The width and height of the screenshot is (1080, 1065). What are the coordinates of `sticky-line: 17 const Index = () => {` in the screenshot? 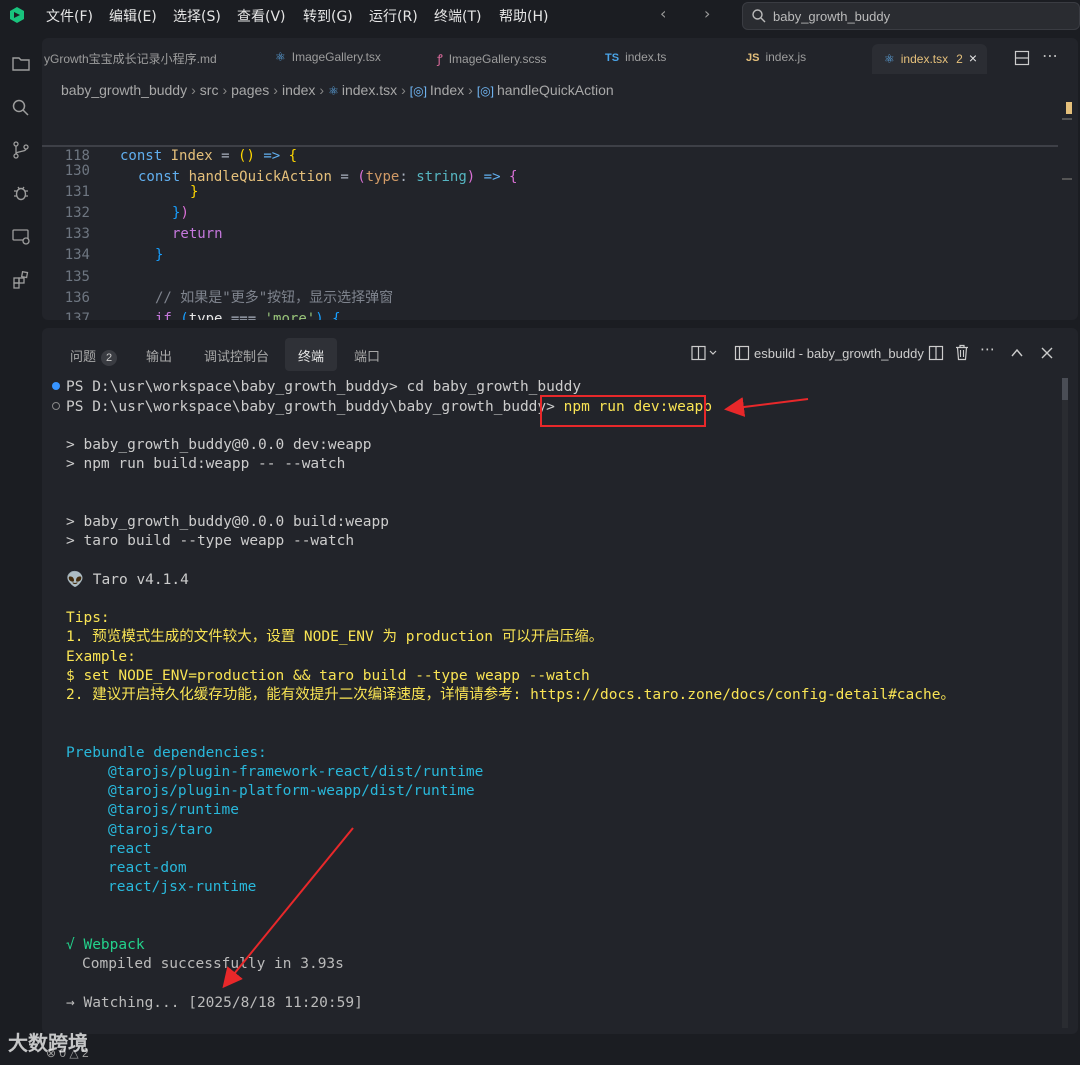 It's located at (550, 134).